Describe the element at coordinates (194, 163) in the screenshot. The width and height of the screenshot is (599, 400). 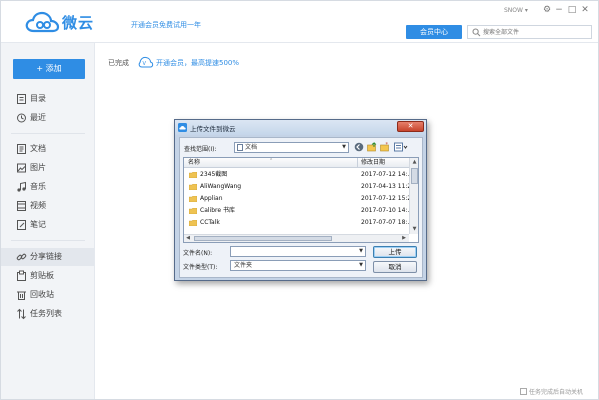
I see `column-name: 名称` at that location.